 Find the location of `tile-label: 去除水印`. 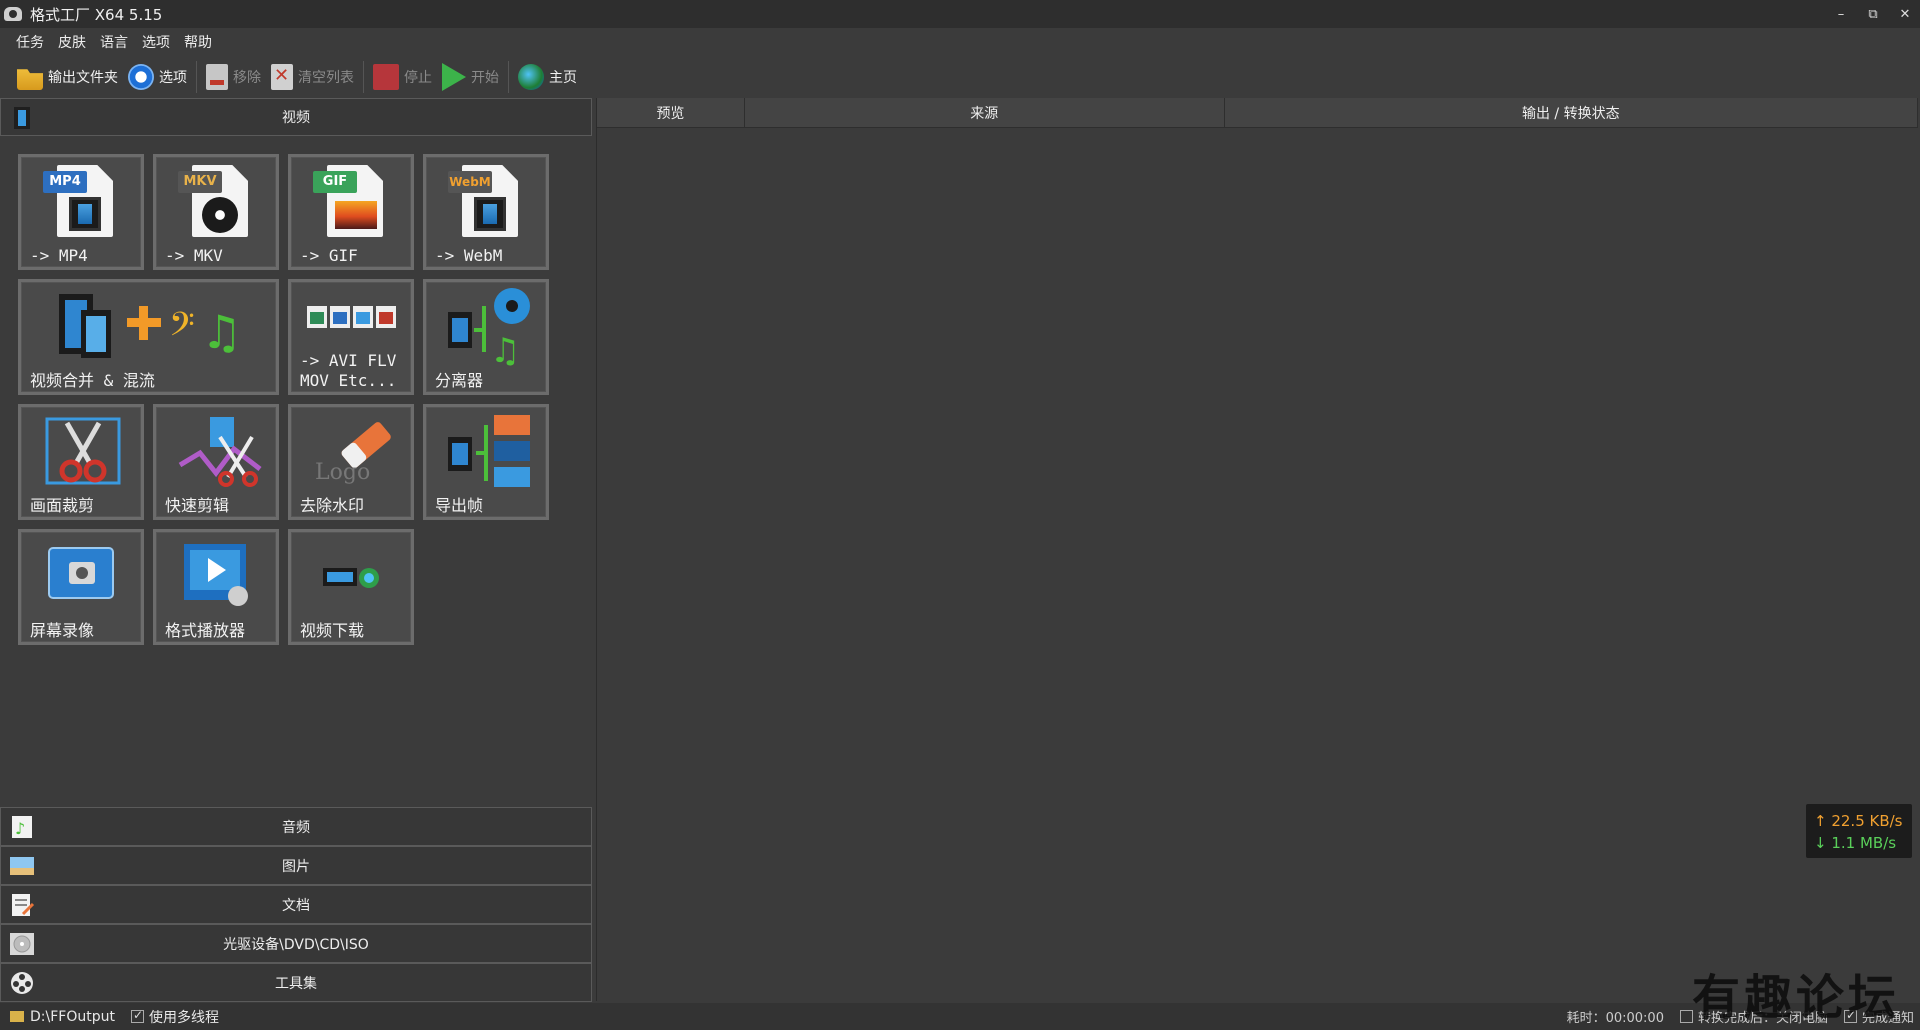

tile-label: 去除水印 is located at coordinates (332, 505).